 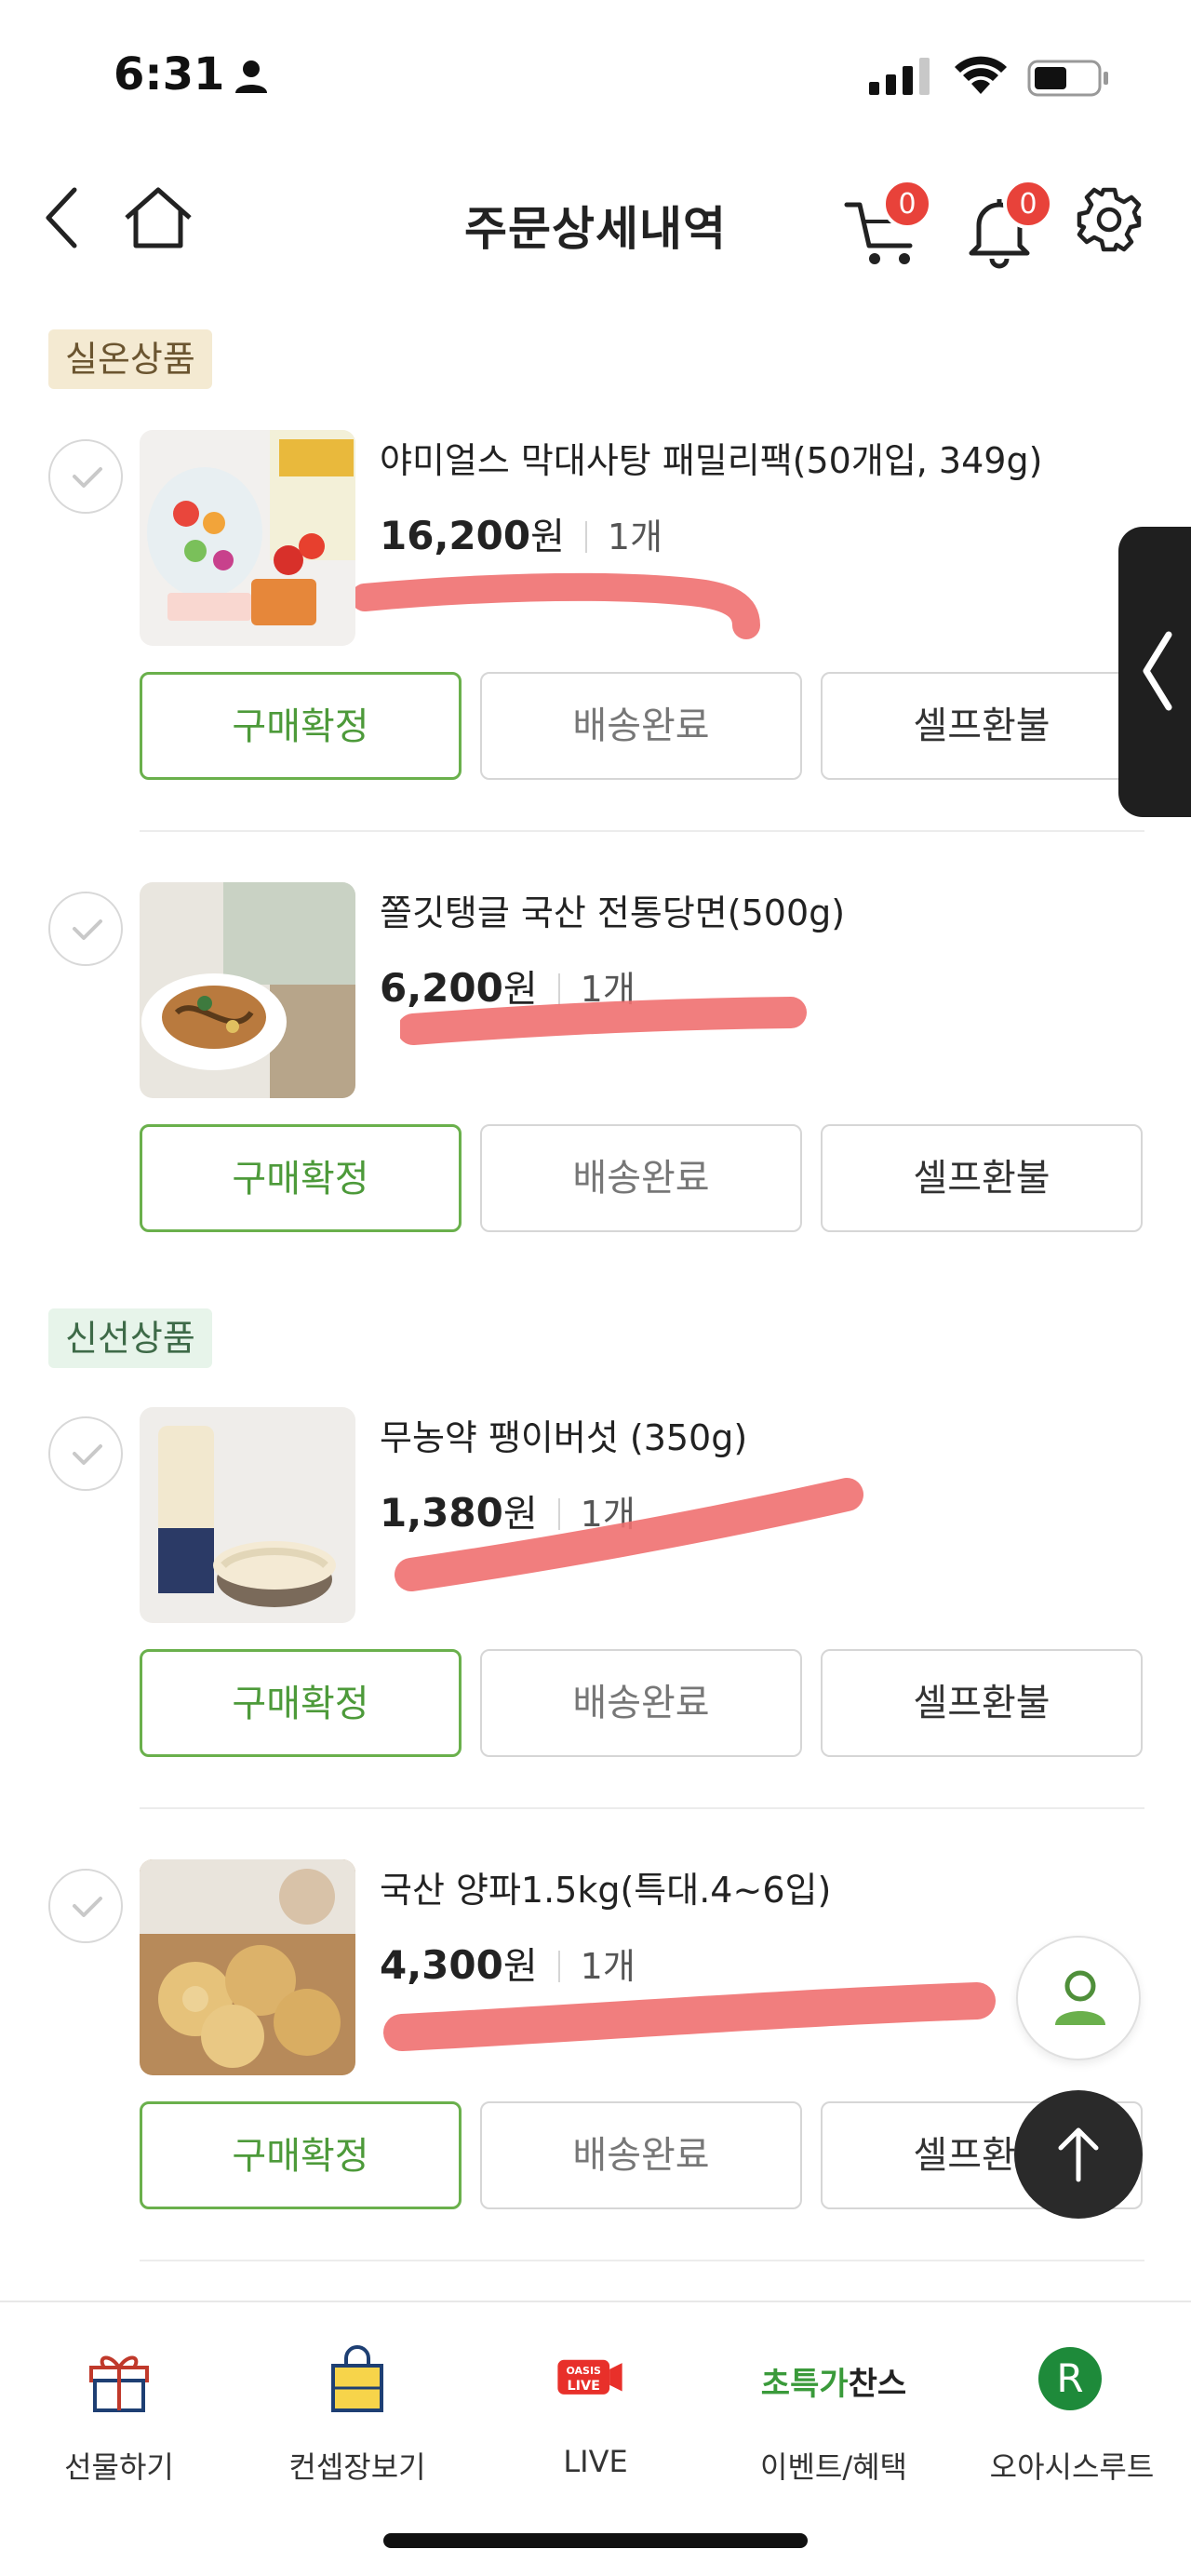 I want to click on price-row: 16,200원 1개, so click(x=521, y=533).